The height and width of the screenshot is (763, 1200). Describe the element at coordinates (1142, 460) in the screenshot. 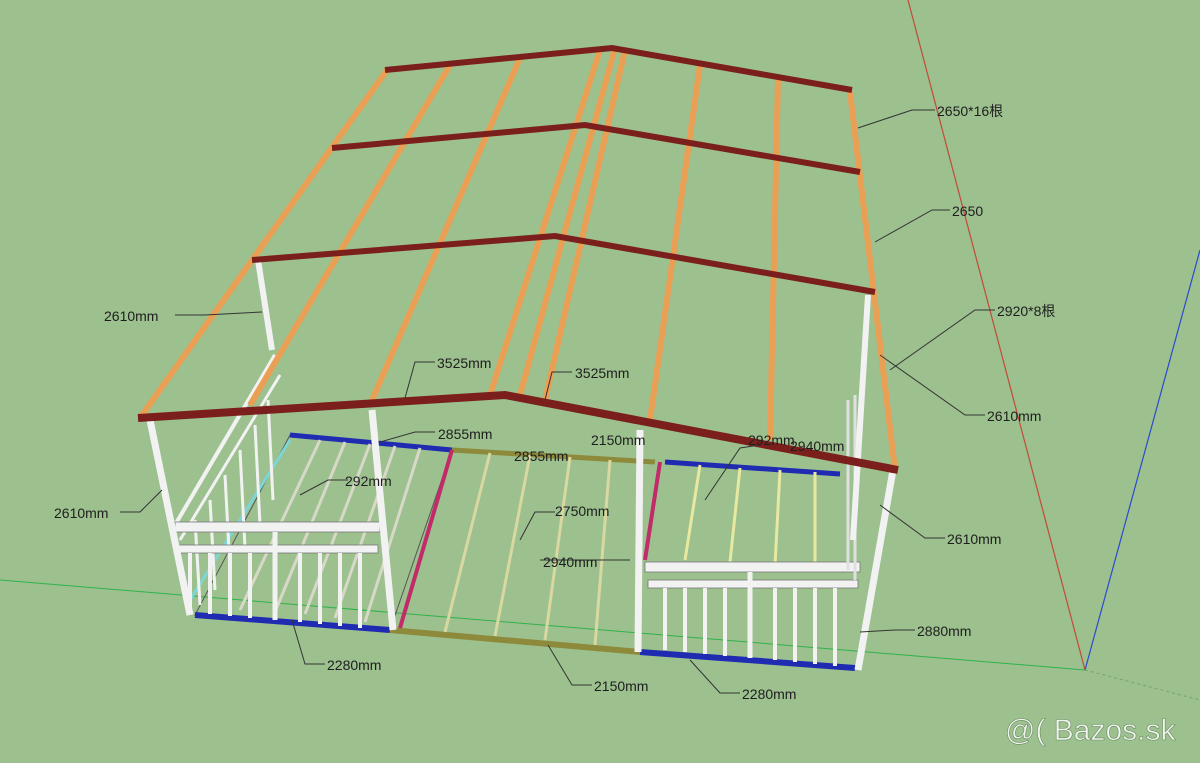

I see `axis-line-blue` at that location.